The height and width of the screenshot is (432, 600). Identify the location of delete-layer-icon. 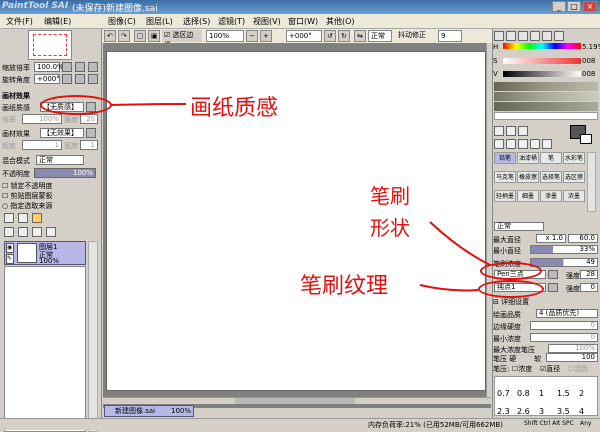
(51, 232).